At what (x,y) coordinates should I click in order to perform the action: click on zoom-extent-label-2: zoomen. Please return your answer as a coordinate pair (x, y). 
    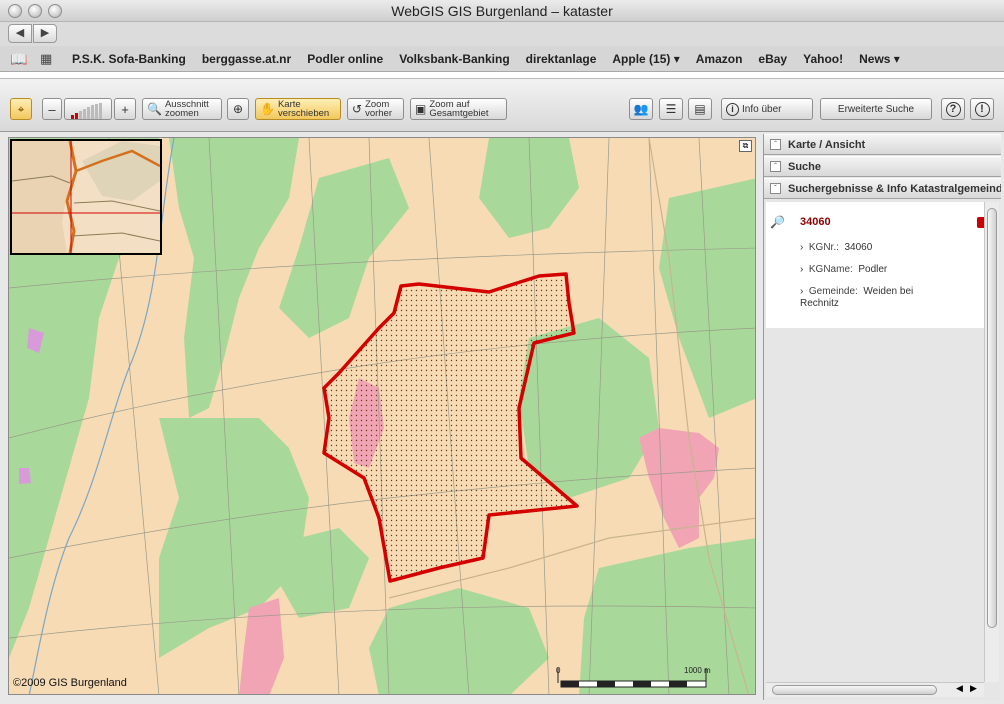
    Looking at the image, I should click on (181, 113).